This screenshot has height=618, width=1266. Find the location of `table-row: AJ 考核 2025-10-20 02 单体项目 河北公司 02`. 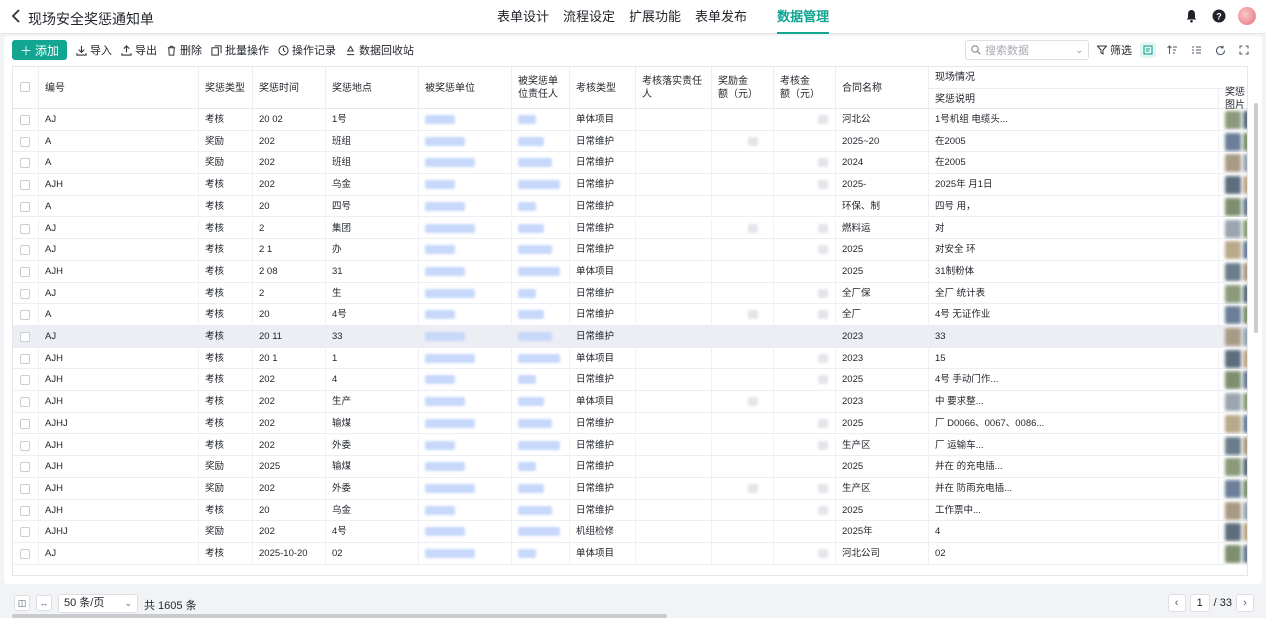

table-row: AJ 考核 2025-10-20 02 单体项目 河北公司 02 is located at coordinates (630, 554).